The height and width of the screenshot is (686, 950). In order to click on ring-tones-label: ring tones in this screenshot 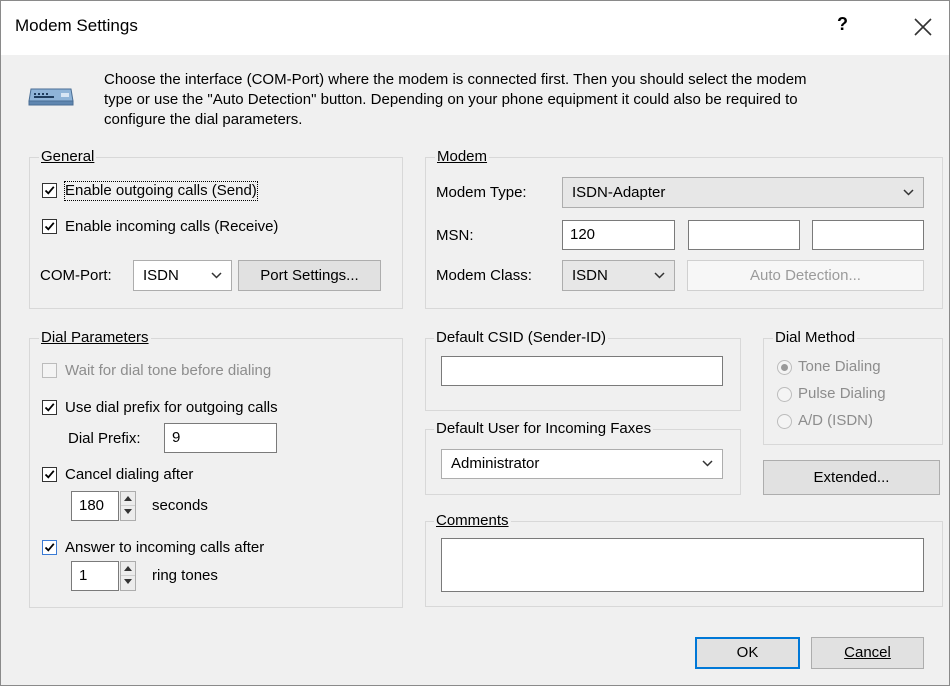, I will do `click(185, 575)`.